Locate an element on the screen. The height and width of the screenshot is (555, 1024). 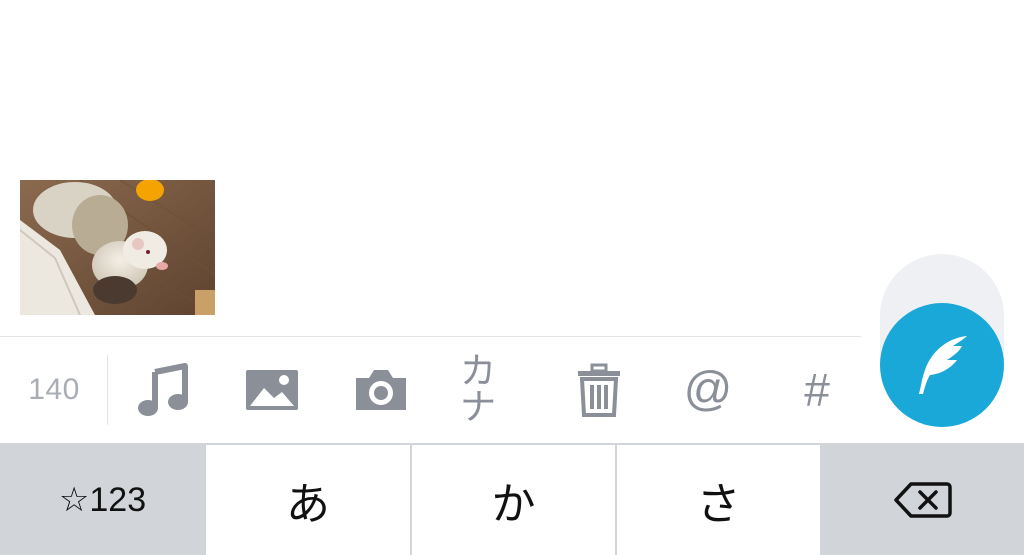
key-ka: か is located at coordinates (513, 500).